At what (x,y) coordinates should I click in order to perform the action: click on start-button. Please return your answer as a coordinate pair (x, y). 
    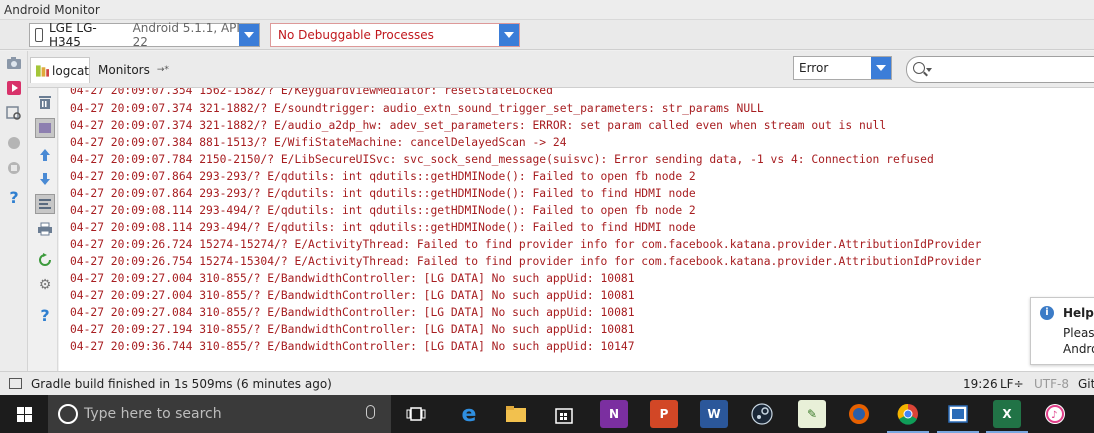
    Looking at the image, I should click on (24, 414).